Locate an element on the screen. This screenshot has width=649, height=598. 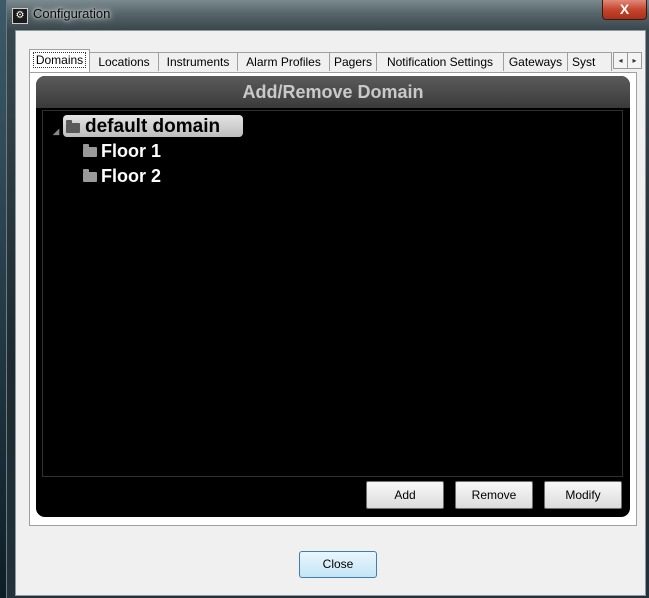
tab-locations: Locations is located at coordinates (124, 61).